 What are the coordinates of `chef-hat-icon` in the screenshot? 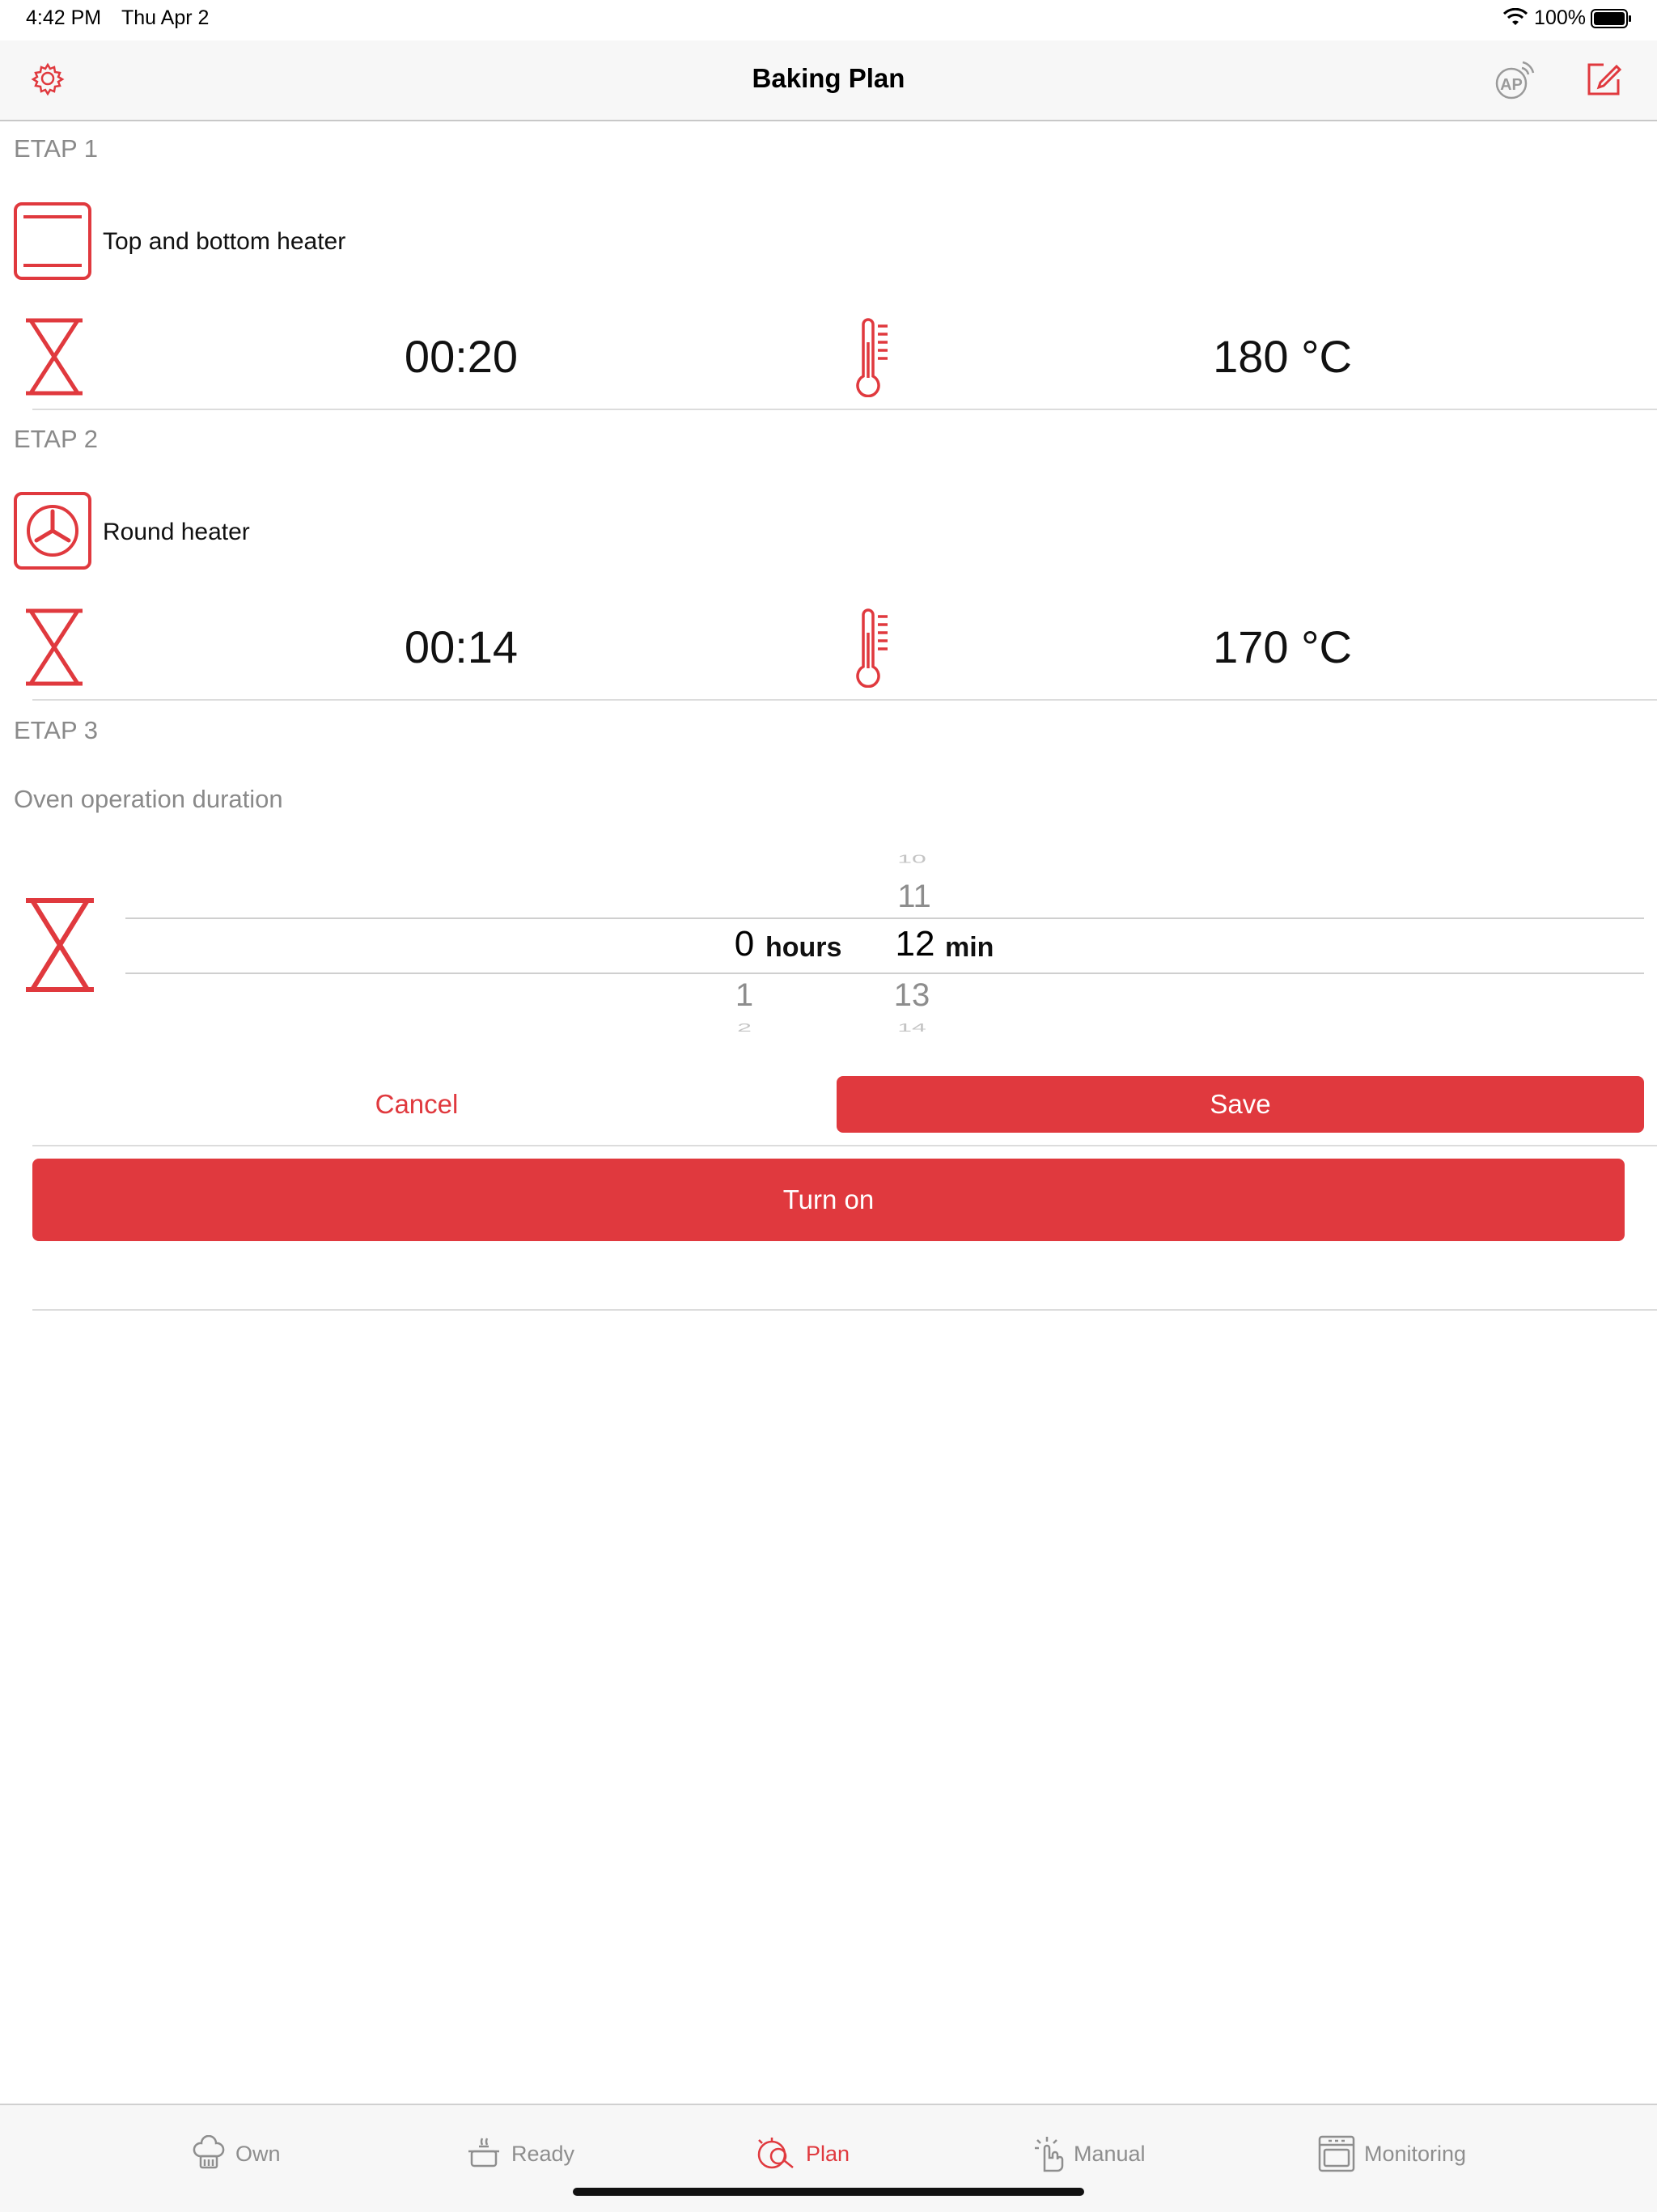 It's located at (209, 2152).